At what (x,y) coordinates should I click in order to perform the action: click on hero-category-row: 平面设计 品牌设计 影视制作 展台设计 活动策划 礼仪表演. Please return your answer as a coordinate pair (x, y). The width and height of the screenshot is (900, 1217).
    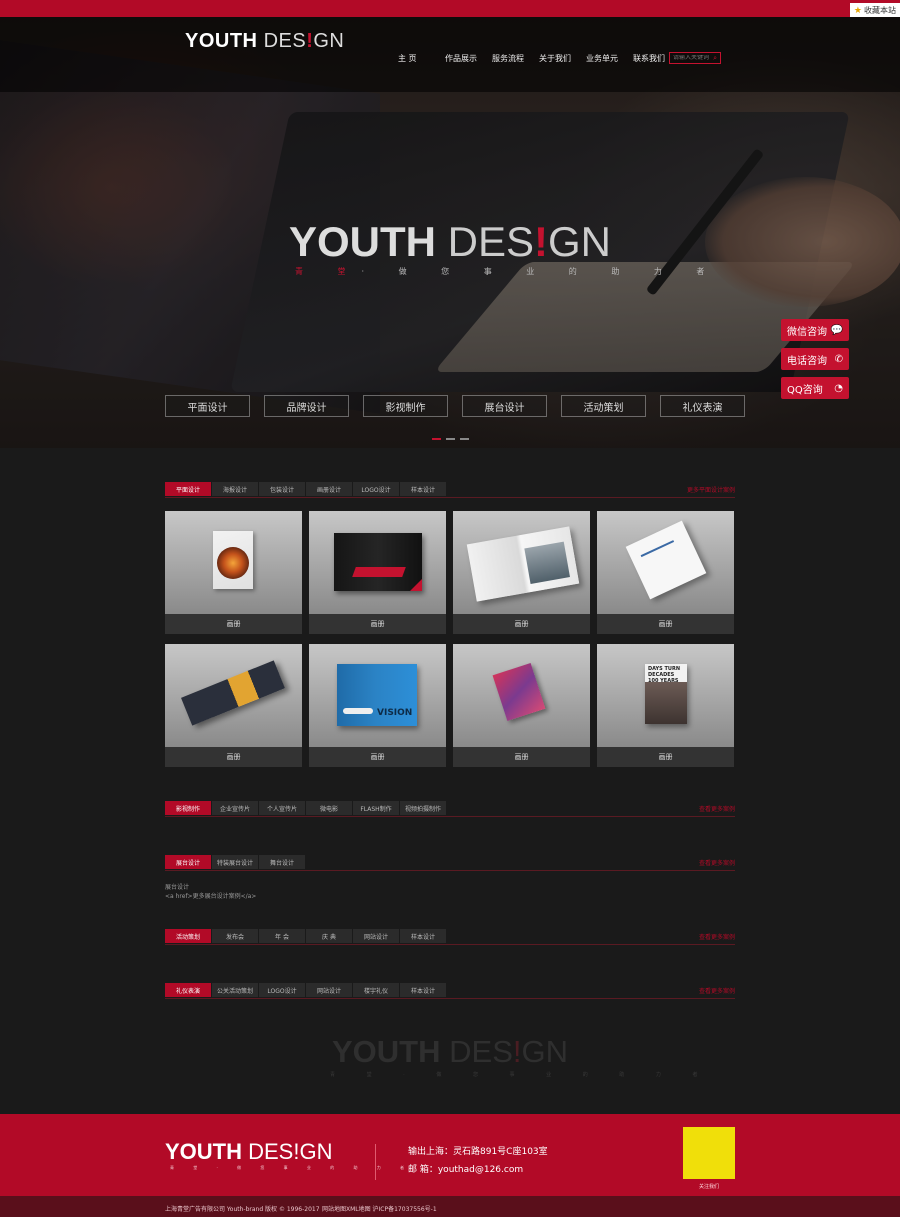
    Looking at the image, I should click on (455, 406).